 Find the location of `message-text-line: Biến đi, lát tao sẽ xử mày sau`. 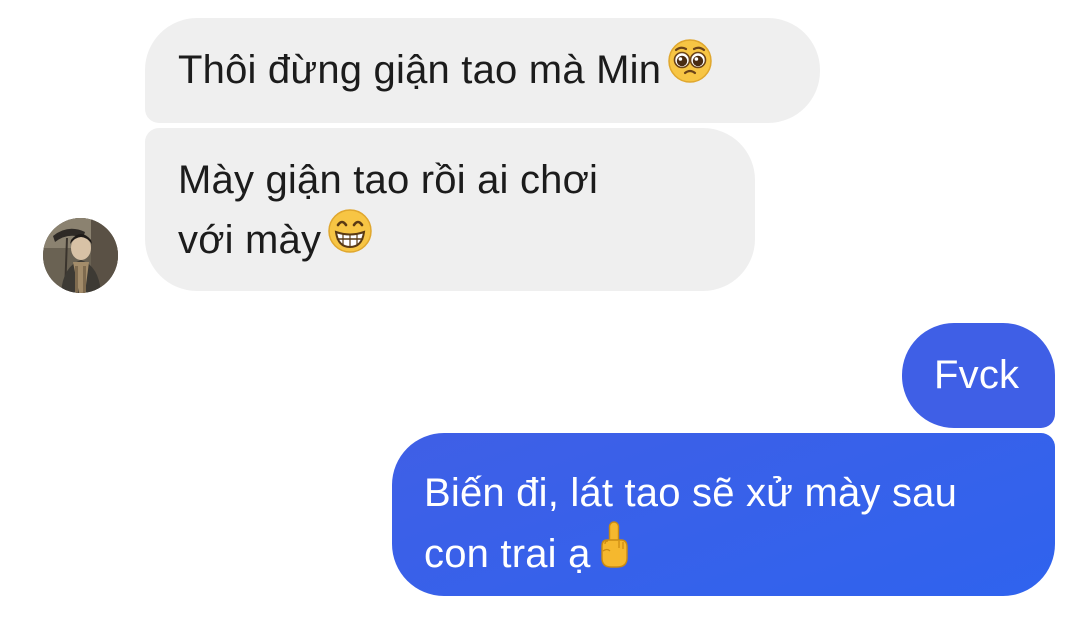

message-text-line: Biến đi, lát tao sẽ xử mày sau is located at coordinates (691, 493).